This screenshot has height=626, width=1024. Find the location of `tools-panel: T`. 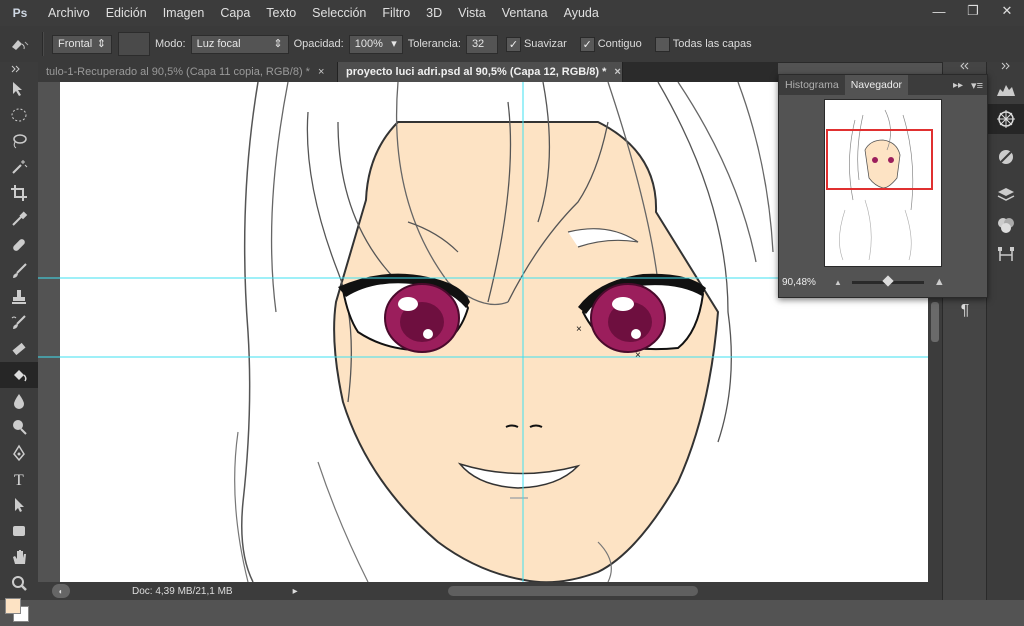

tools-panel: T is located at coordinates (19, 342).